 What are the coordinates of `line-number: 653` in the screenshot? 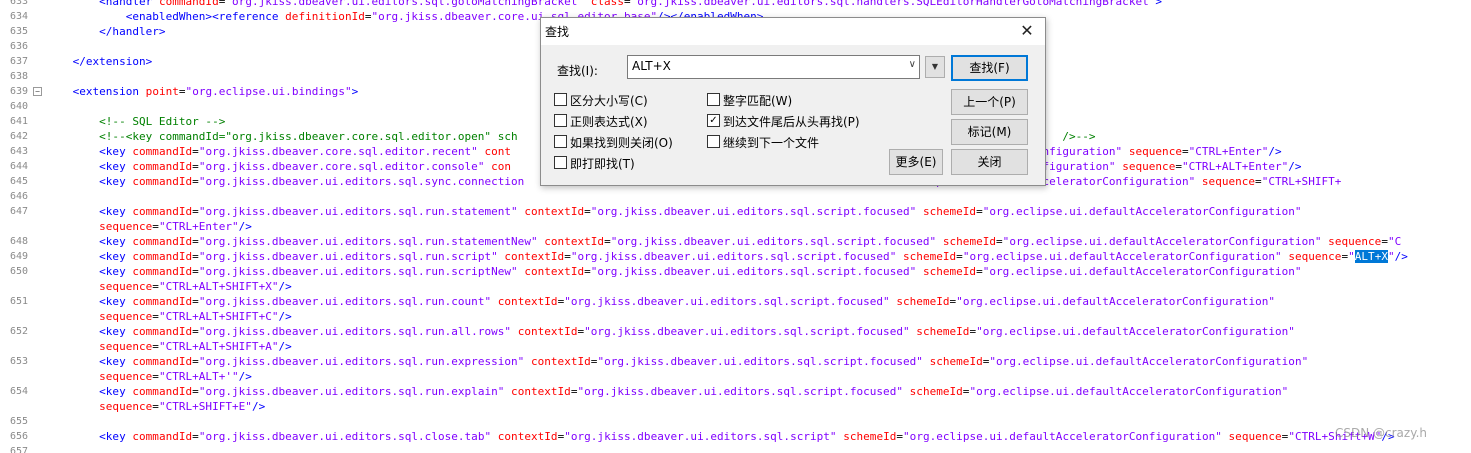 It's located at (18, 361).